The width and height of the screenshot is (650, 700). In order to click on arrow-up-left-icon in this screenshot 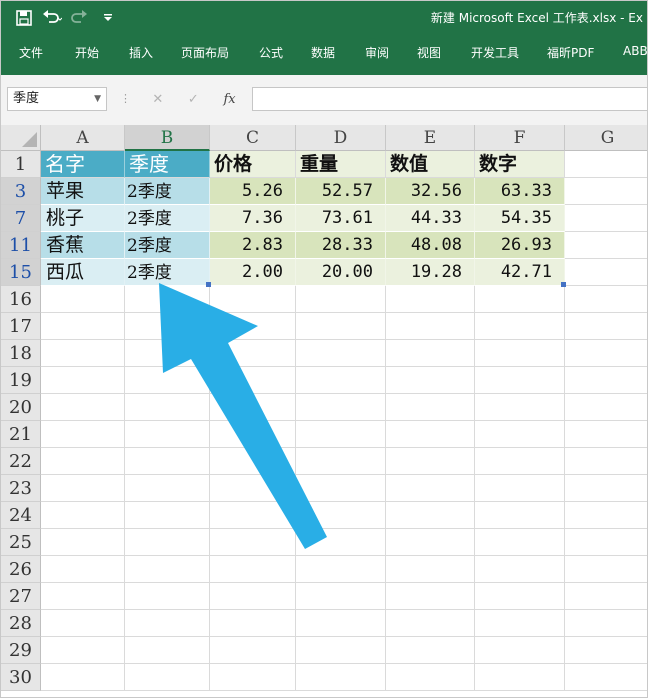, I will do `click(243, 416)`.